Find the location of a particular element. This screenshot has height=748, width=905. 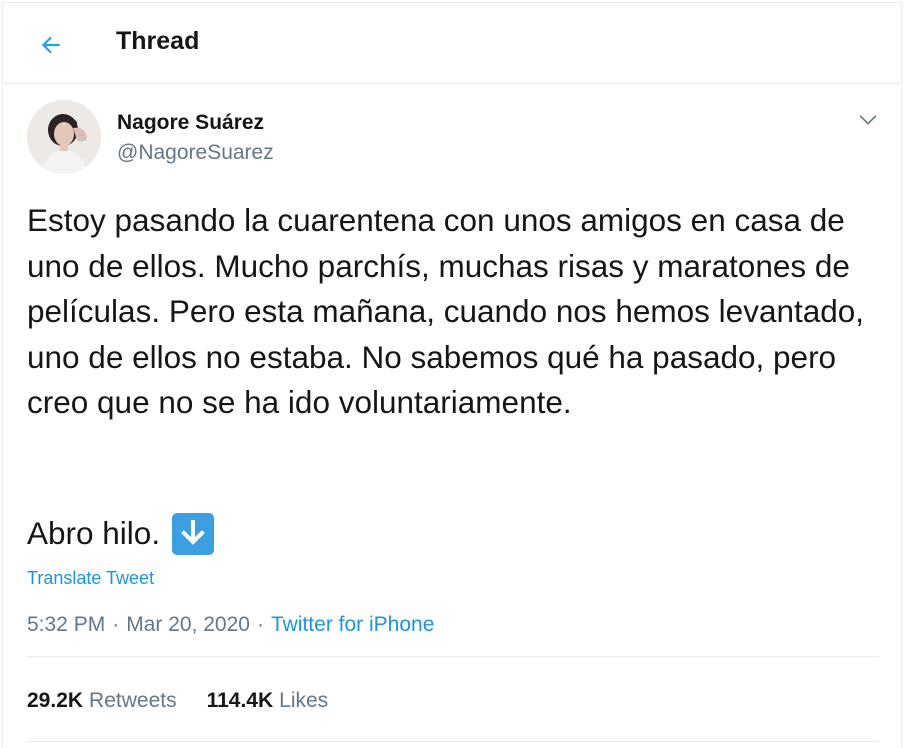

retweets-stat: 29.2K Retweets is located at coordinates (102, 701).